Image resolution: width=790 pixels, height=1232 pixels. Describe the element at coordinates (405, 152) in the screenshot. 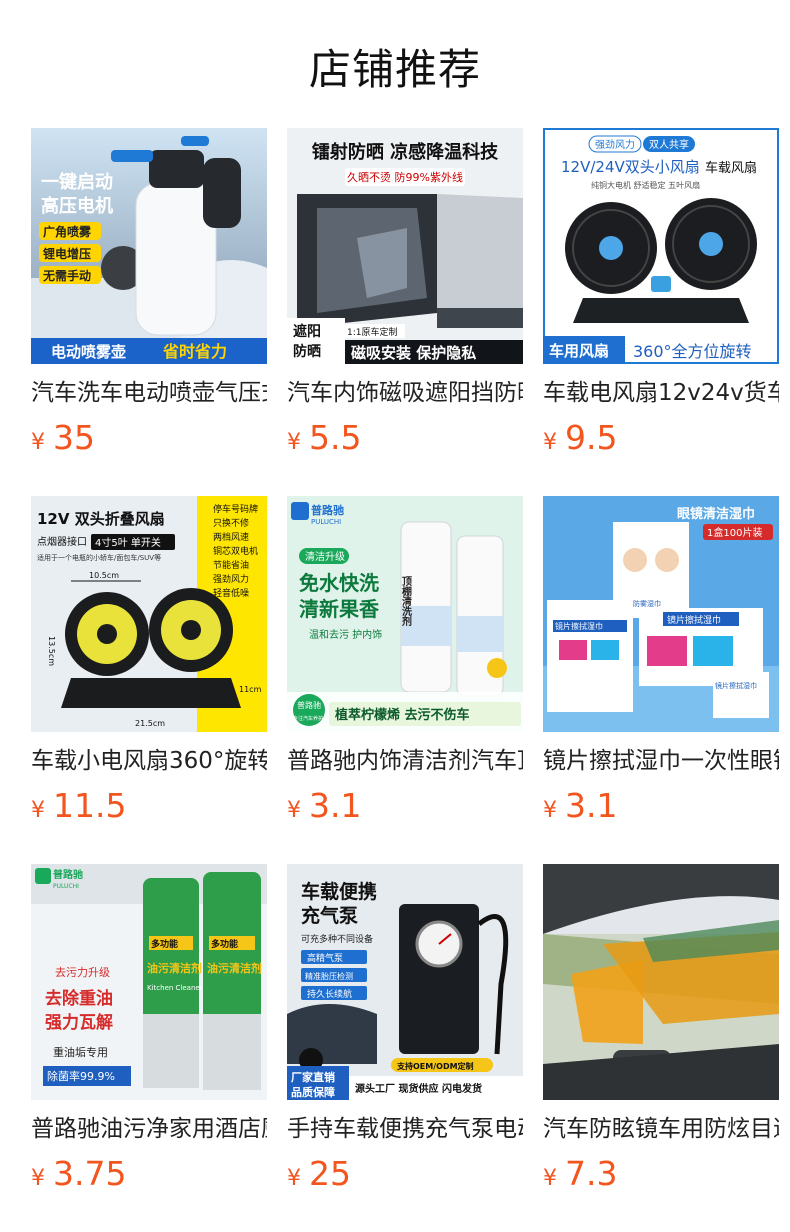

I see `image-text: 镭射防晒 凉感降温科技` at that location.